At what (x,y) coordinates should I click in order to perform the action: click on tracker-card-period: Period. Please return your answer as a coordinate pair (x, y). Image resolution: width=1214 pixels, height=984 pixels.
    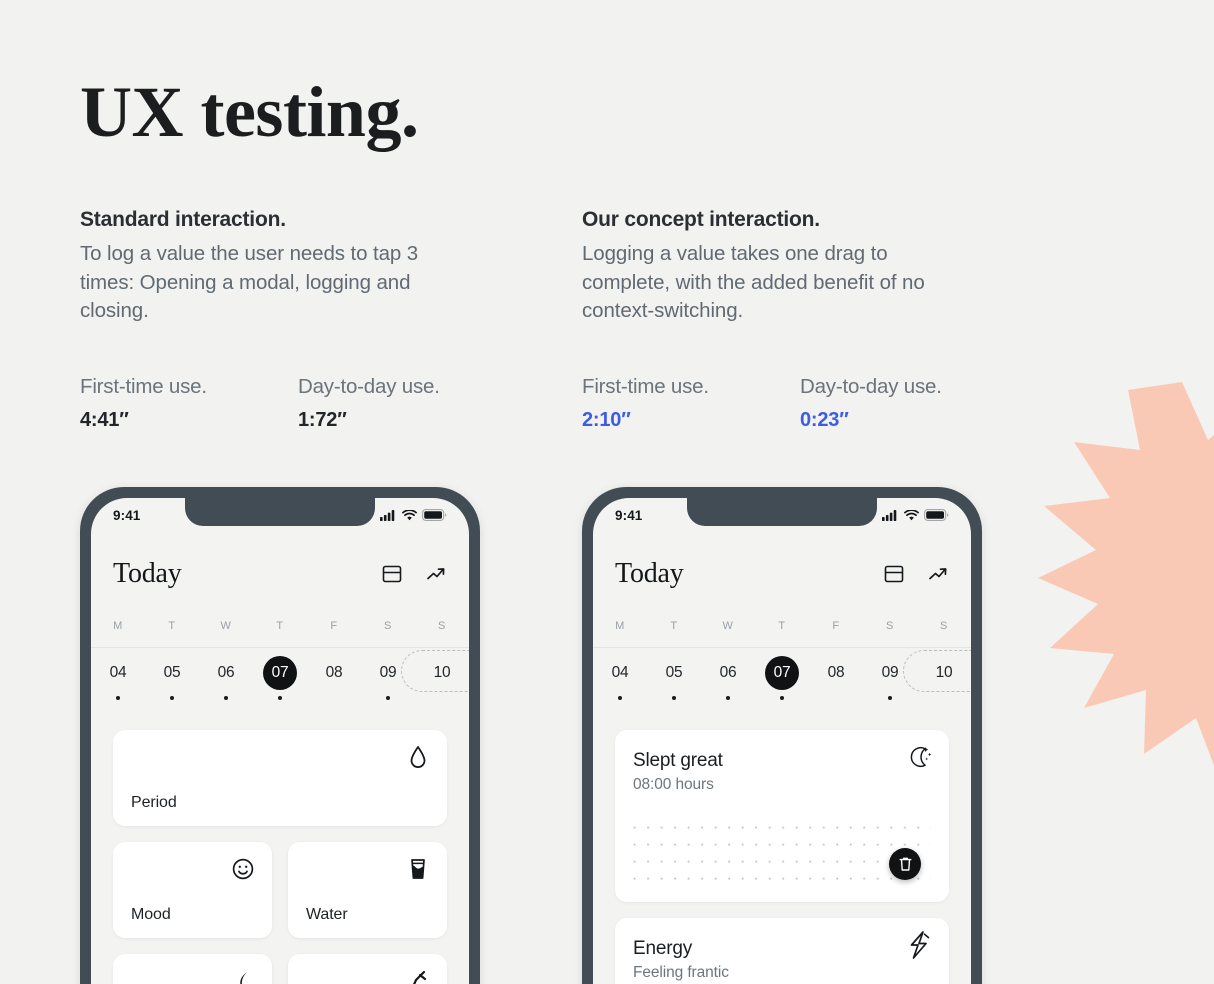
    Looking at the image, I should click on (280, 778).